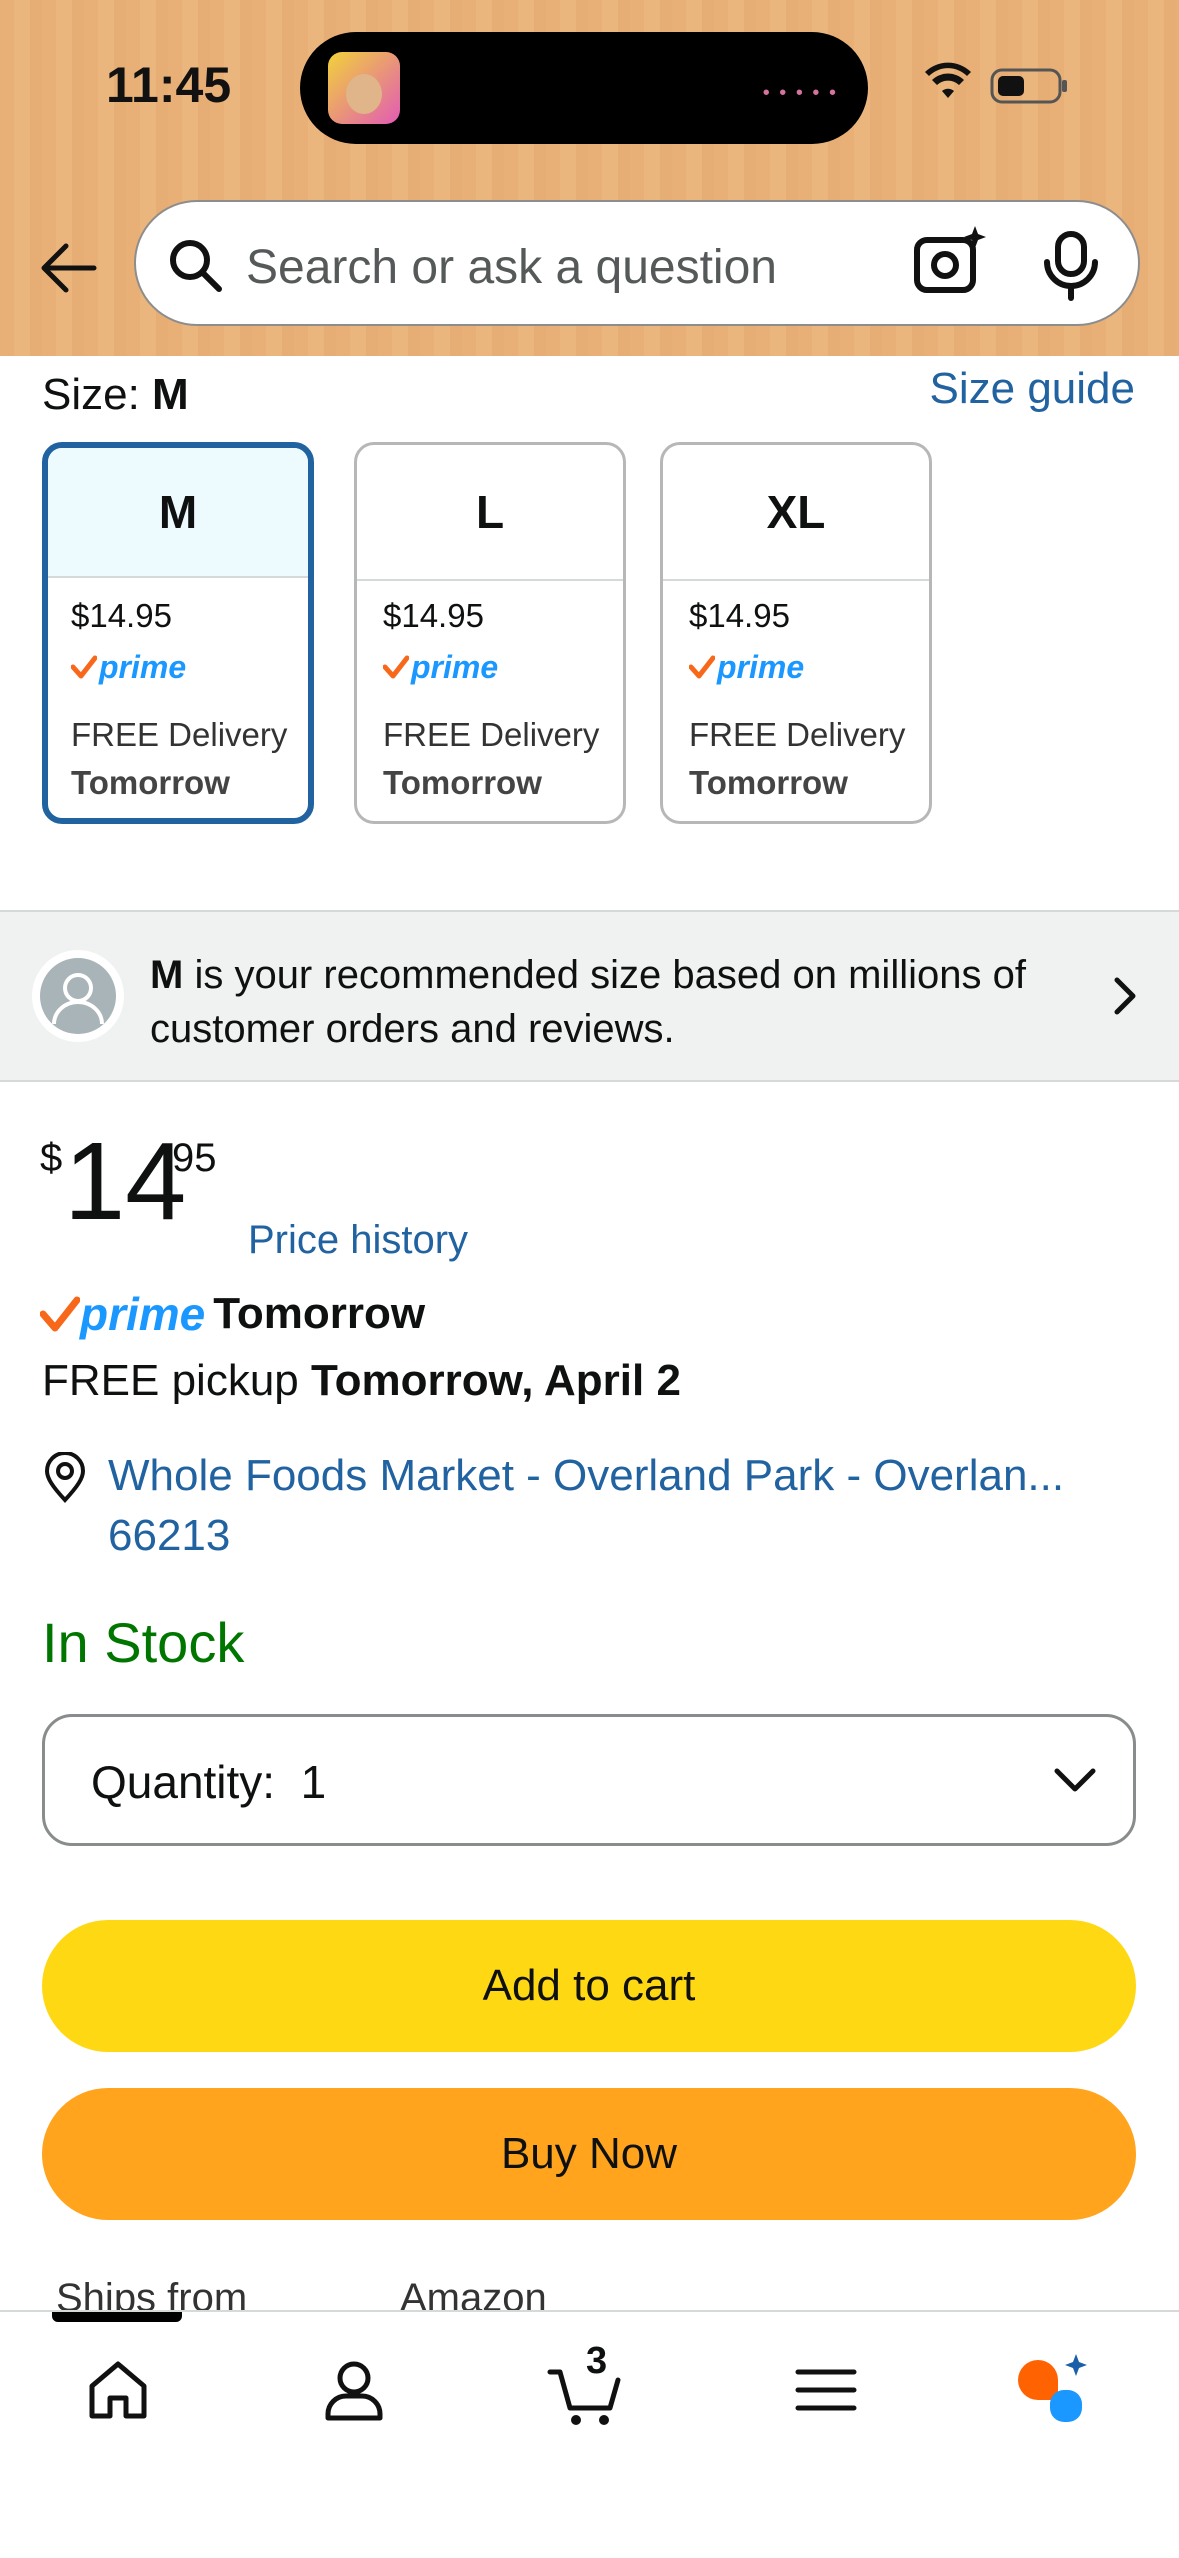 Image resolution: width=1179 pixels, height=2558 pixels. Describe the element at coordinates (584, 88) in the screenshot. I see `dynamic-island: • • • • •` at that location.